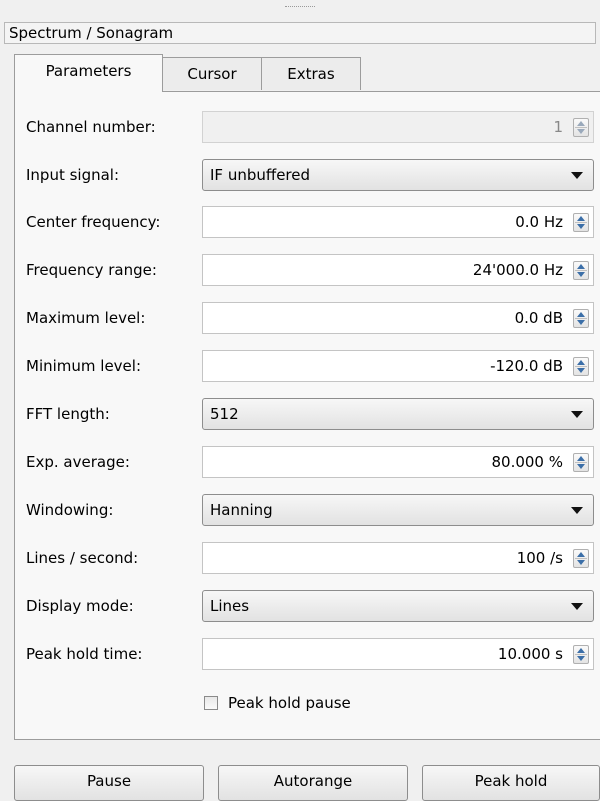 The height and width of the screenshot is (801, 600). I want to click on exp-average-spinbox: 80.000 %, so click(398, 462).